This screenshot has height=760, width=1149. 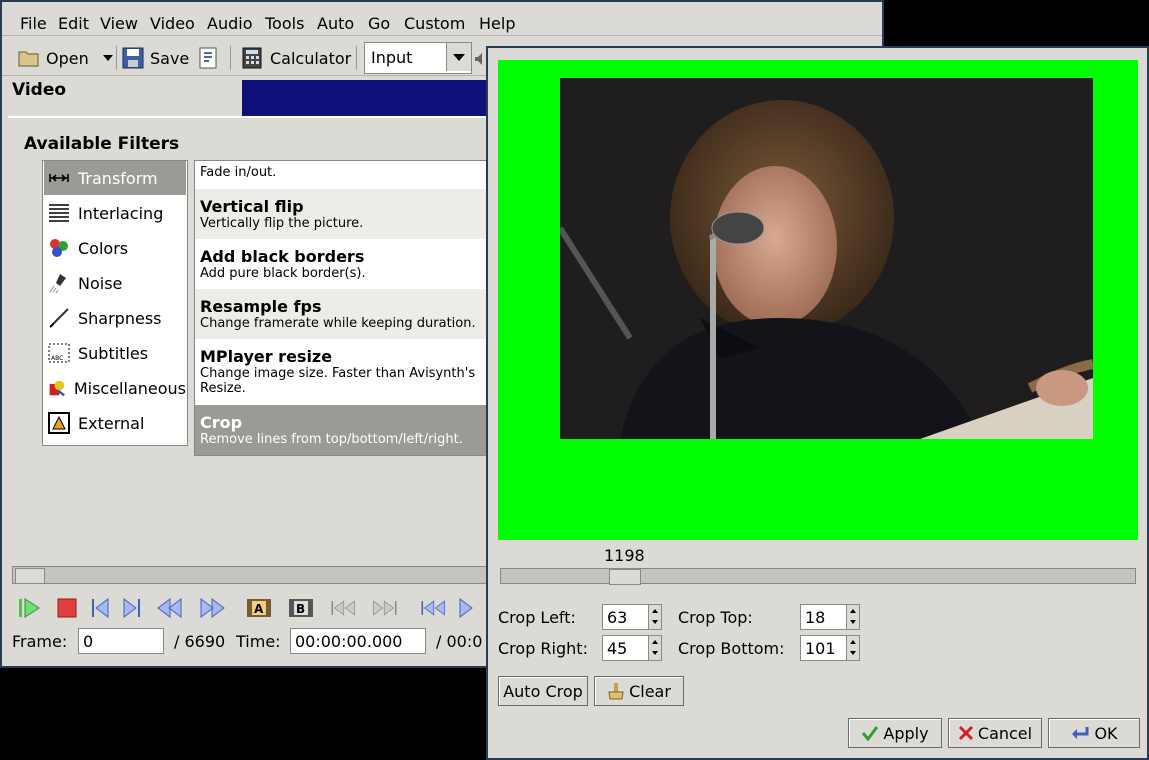 What do you see at coordinates (170, 58) in the screenshot?
I see `save-label: Save` at bounding box center [170, 58].